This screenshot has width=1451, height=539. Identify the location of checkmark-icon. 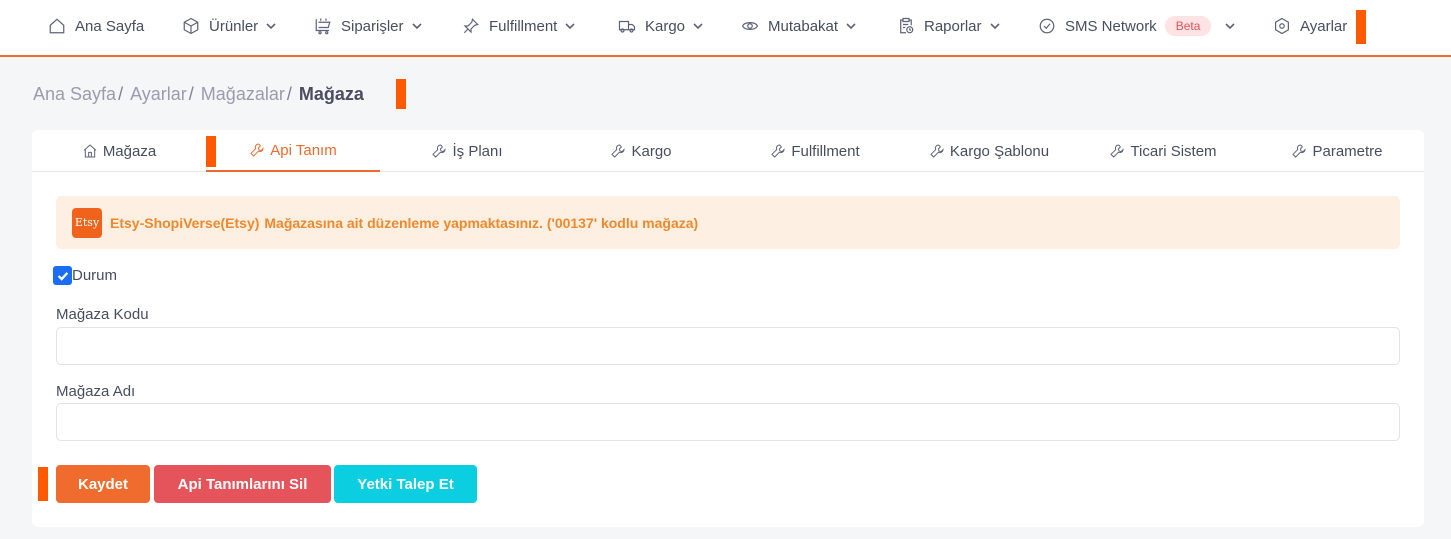
(62, 276).